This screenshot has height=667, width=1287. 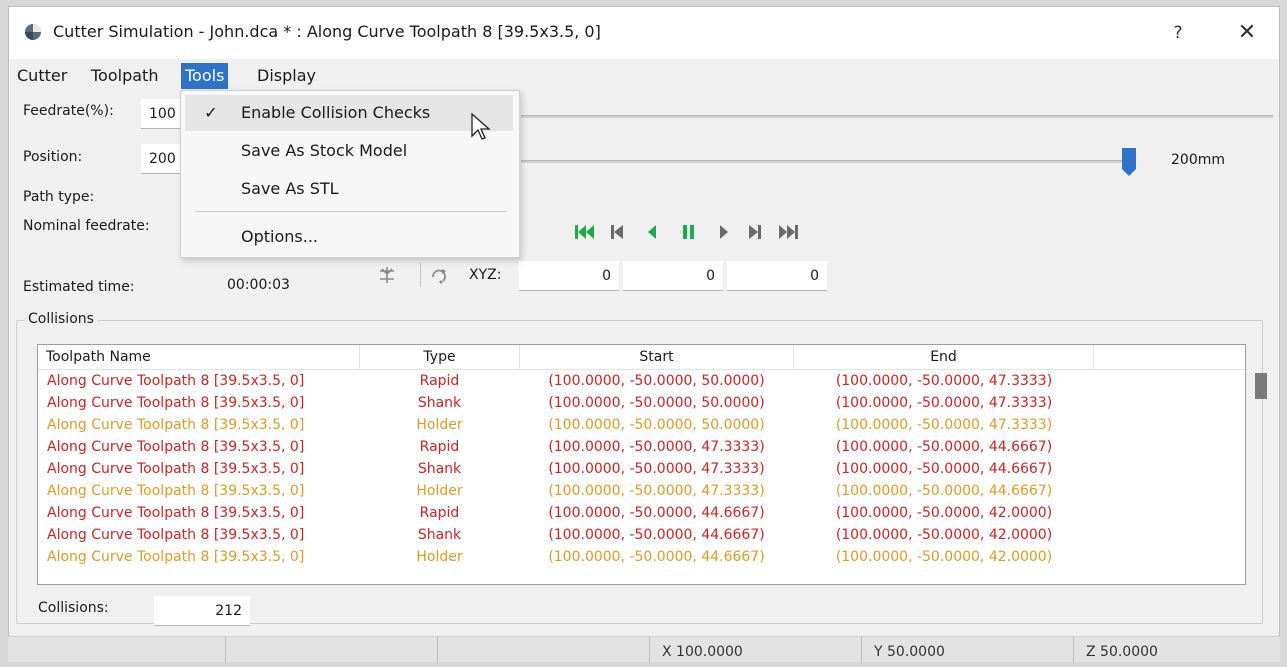 I want to click on menu-cutter: Cutter, so click(x=42, y=76).